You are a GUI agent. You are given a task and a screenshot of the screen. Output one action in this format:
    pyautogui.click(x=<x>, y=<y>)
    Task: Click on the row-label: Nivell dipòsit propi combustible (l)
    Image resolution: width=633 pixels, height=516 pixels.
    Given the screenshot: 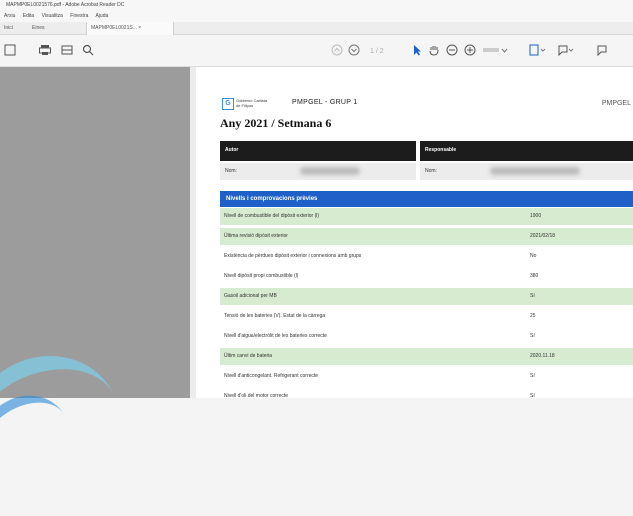 What is the action you would take?
    pyautogui.click(x=261, y=276)
    